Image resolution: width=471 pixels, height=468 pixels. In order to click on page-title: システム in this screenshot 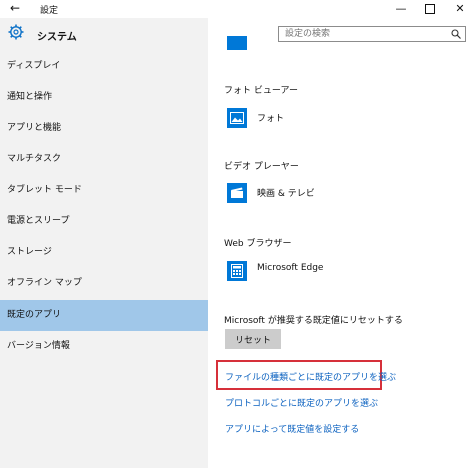, I will do `click(57, 37)`.